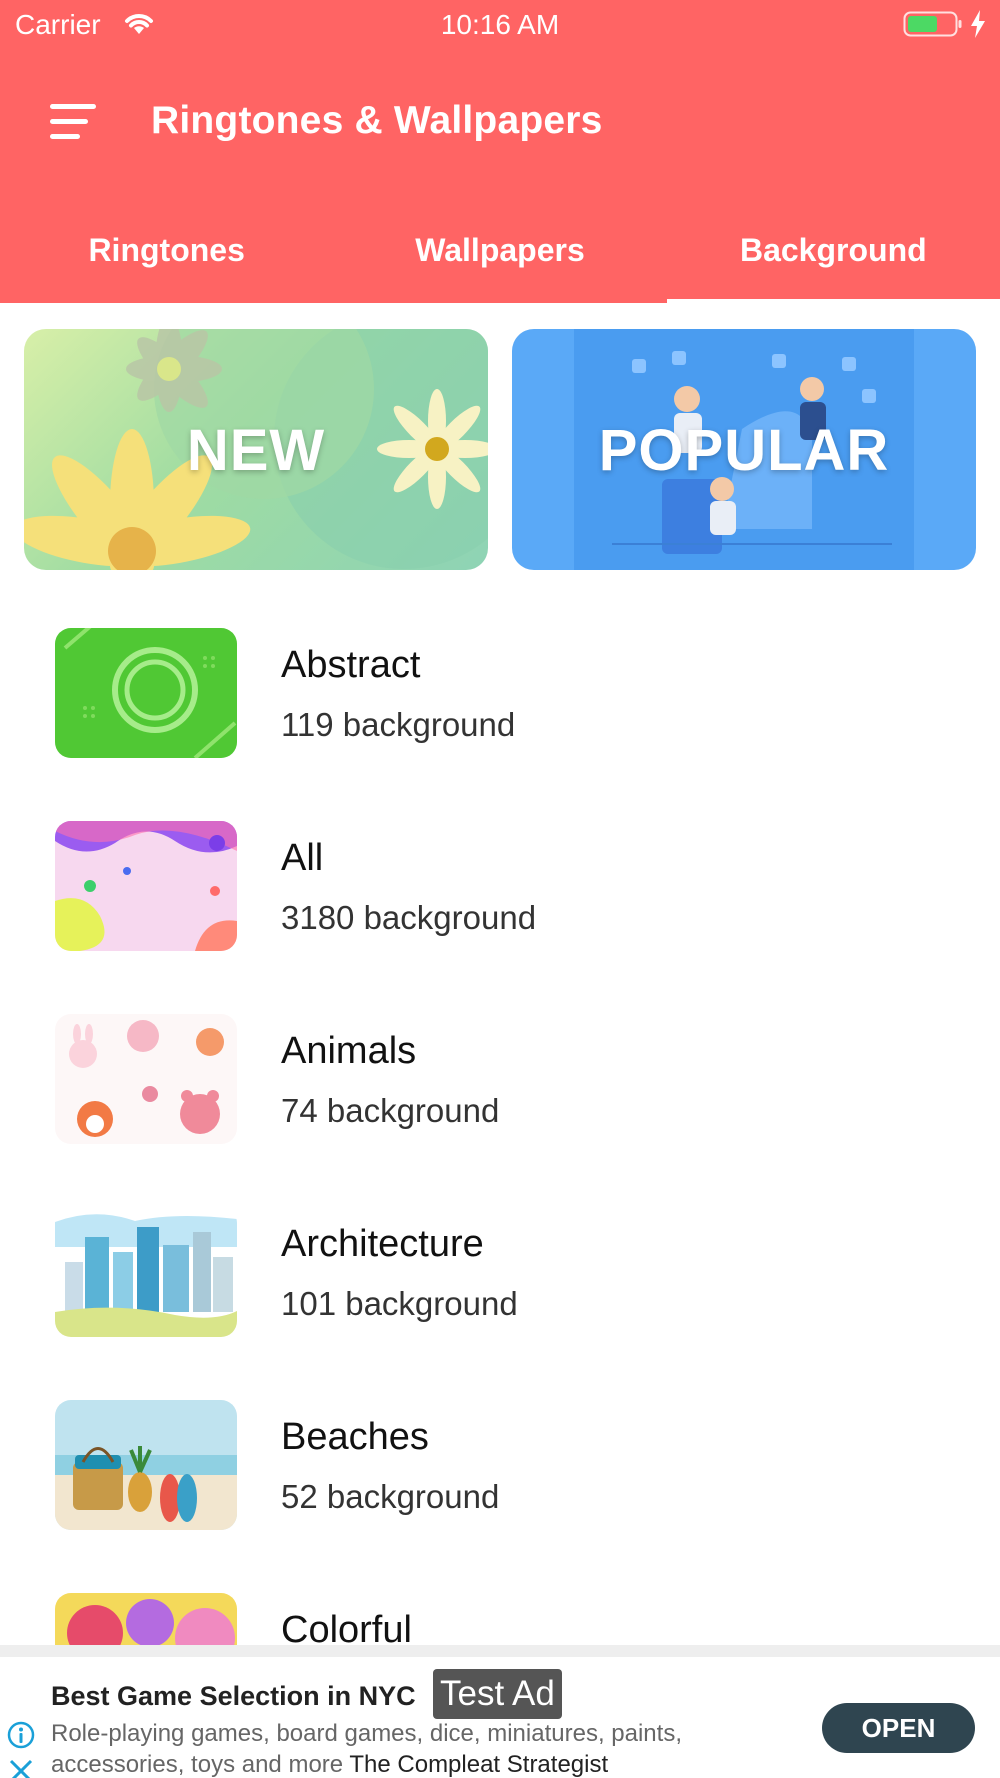  Describe the element at coordinates (355, 1437) in the screenshot. I see `category-name: Beaches` at that location.